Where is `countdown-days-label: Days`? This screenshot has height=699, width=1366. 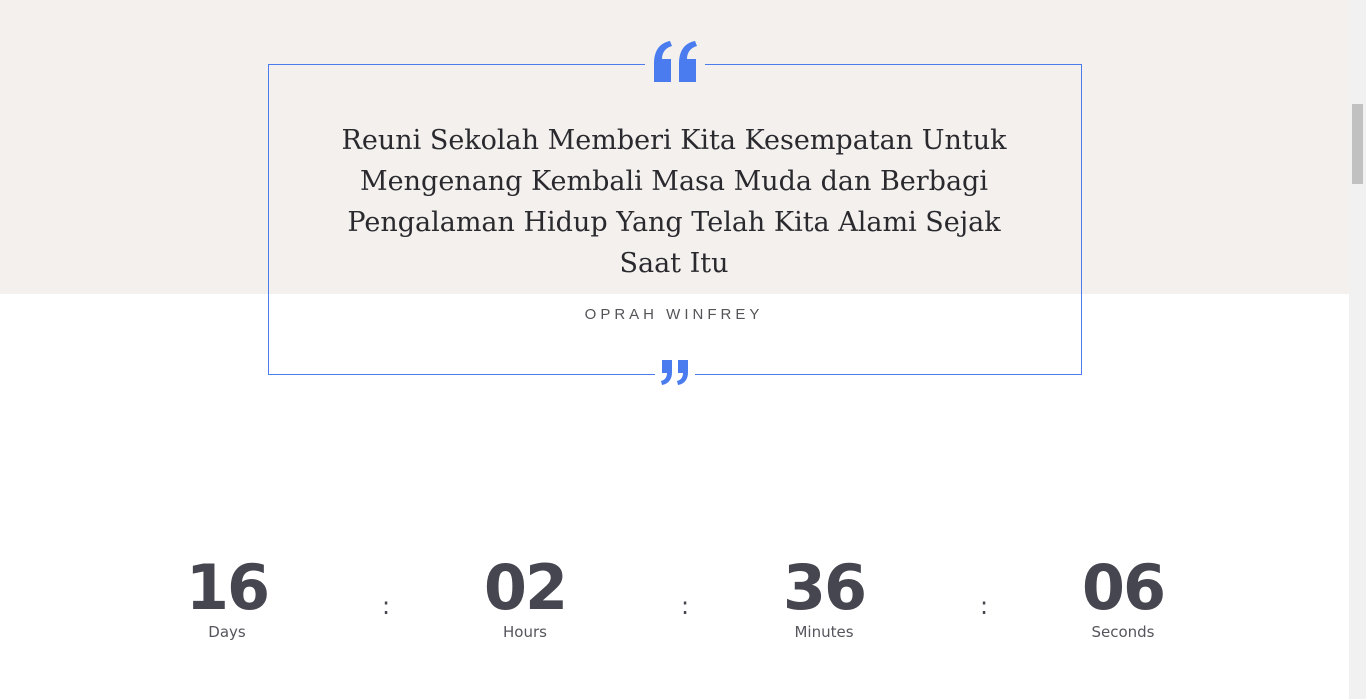 countdown-days-label: Days is located at coordinates (227, 632).